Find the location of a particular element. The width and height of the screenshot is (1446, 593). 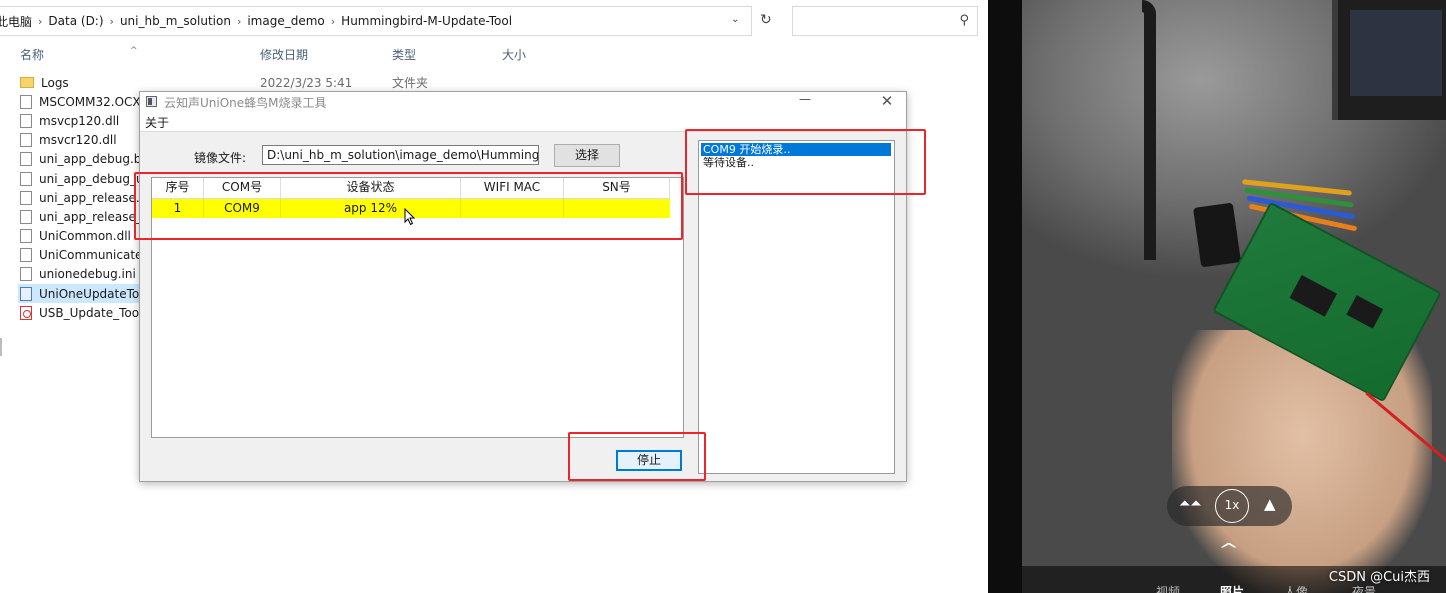

minimize-icon: — is located at coordinates (805, 99).